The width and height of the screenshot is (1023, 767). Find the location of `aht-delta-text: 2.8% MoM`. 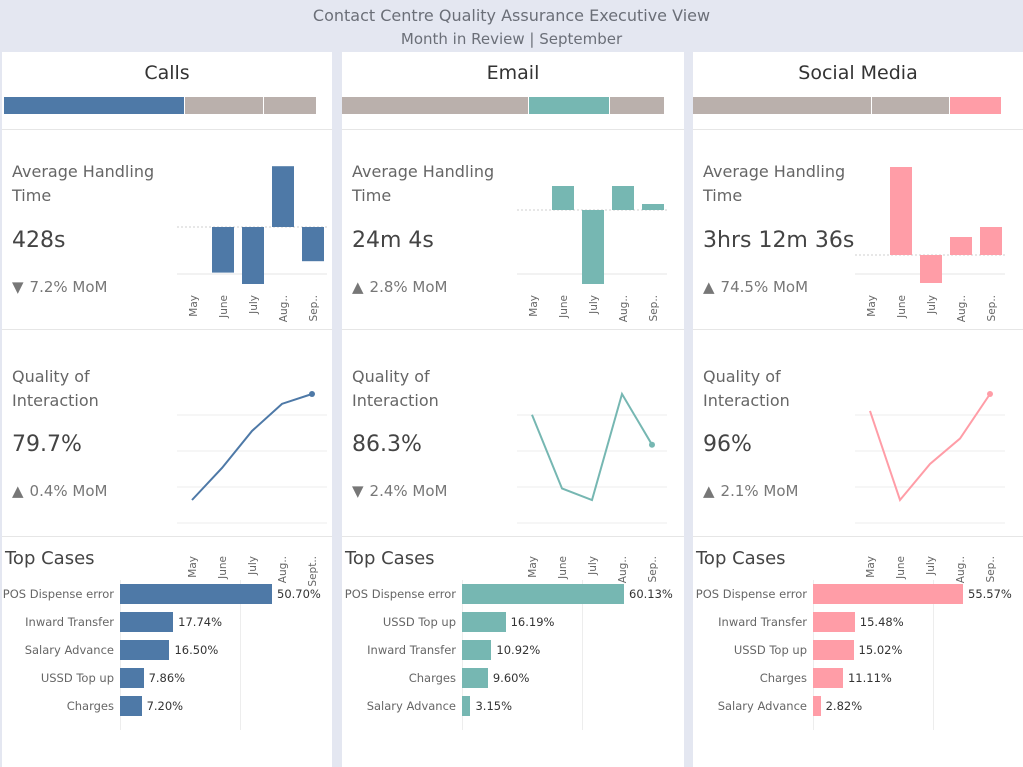

aht-delta-text: 2.8% MoM is located at coordinates (408, 287).